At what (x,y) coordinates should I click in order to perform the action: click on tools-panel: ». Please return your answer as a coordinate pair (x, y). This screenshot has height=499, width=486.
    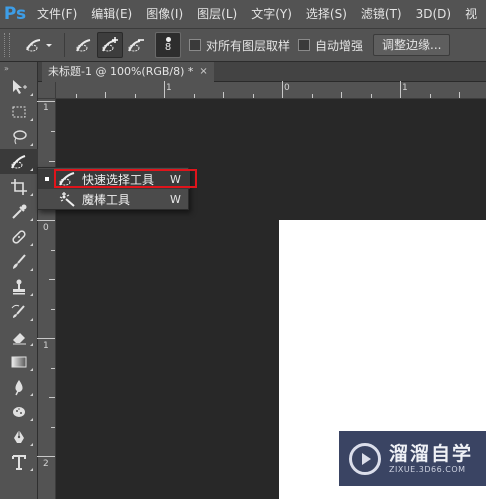
    Looking at the image, I should click on (19, 280).